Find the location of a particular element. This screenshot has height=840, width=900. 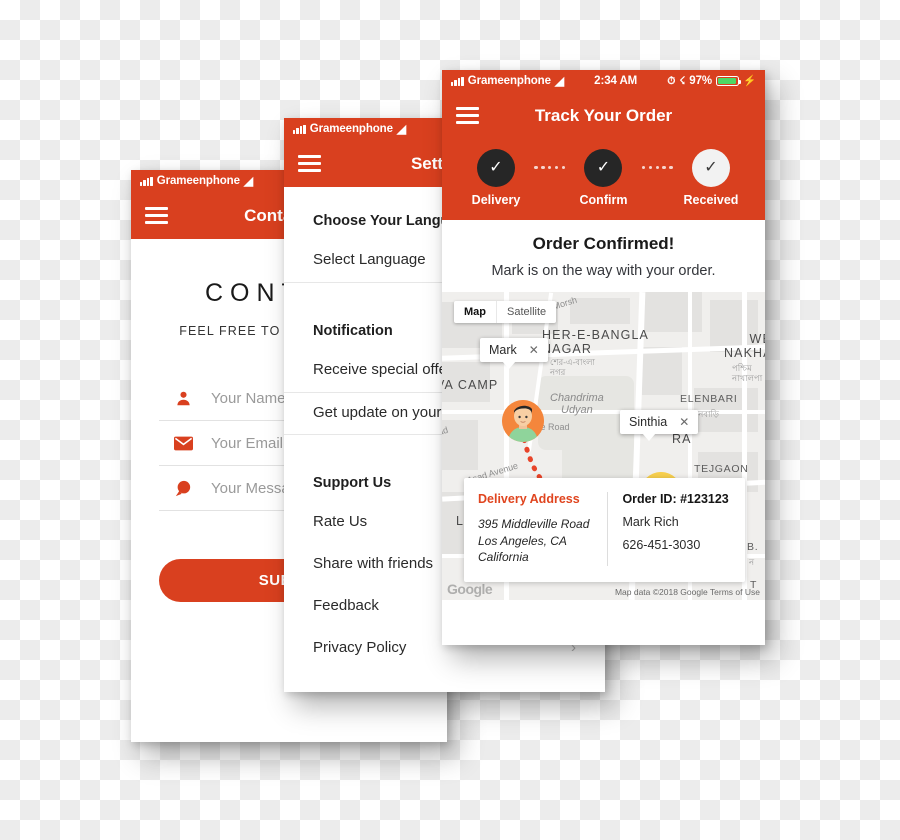

customer-name: Mark Rich is located at coordinates (650, 522).